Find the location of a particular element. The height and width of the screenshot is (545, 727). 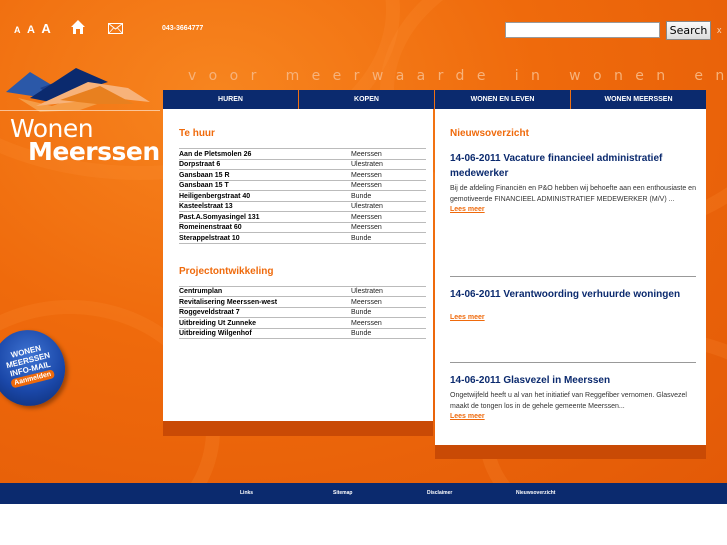

badge-text: WONEN MEERSSEN INFO-MAIL Aanmelden is located at coordinates (31, 365).